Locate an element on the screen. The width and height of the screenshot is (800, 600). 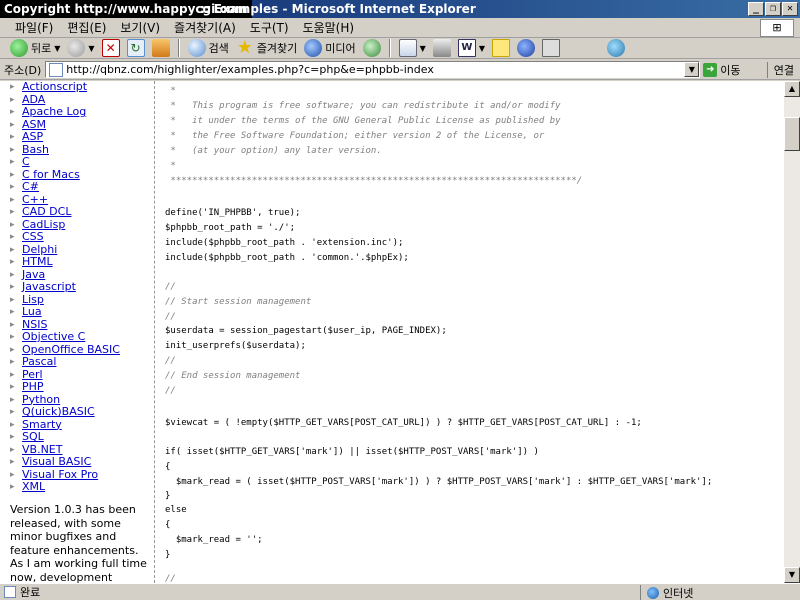
language-link: Visual BASIC is located at coordinates (82, 462).